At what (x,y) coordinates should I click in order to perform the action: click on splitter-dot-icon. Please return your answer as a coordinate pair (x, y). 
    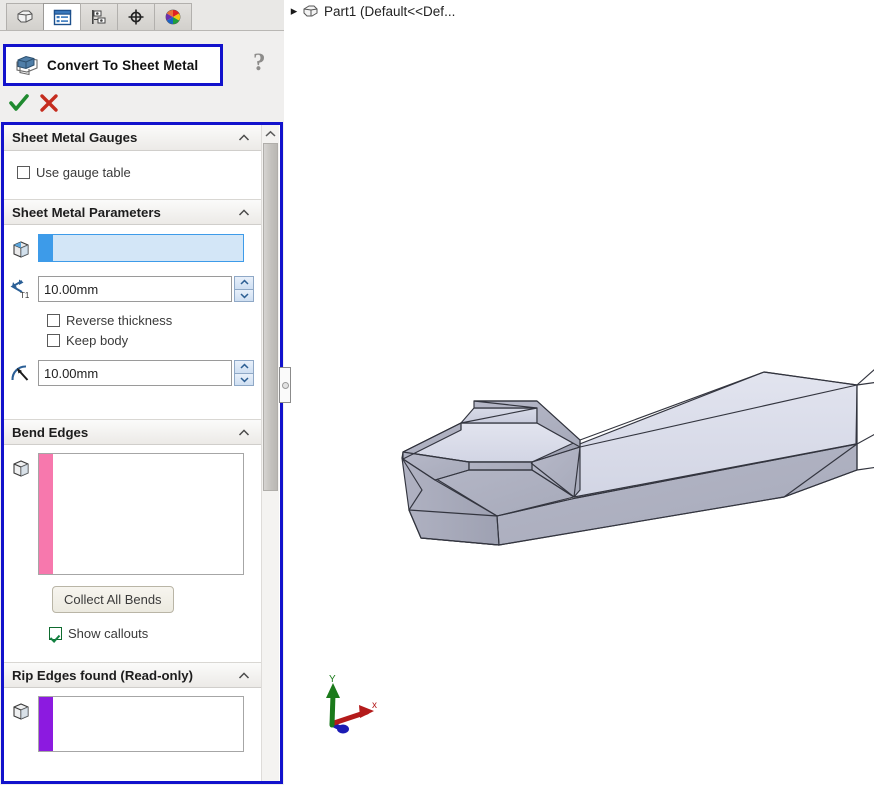
    Looking at the image, I should click on (285, 385).